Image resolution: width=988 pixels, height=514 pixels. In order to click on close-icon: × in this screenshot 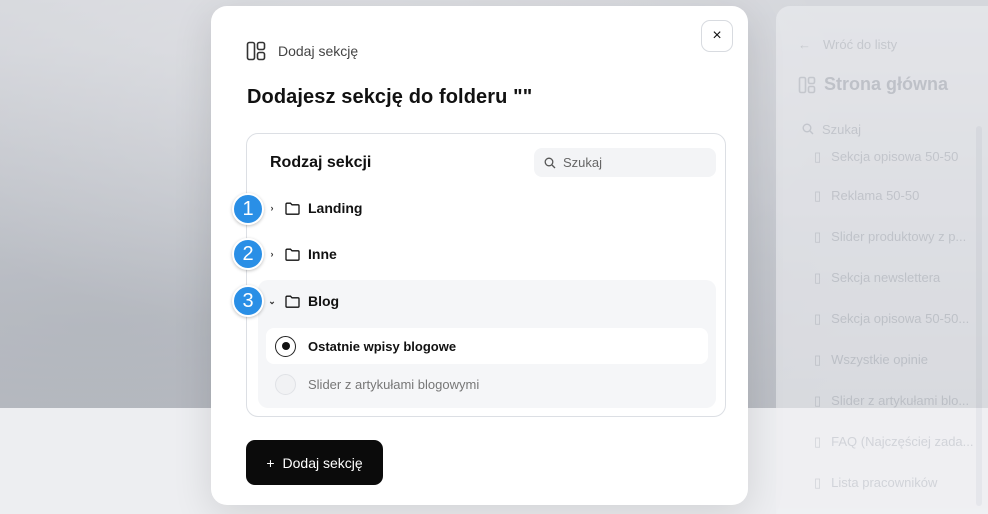, I will do `click(717, 35)`.